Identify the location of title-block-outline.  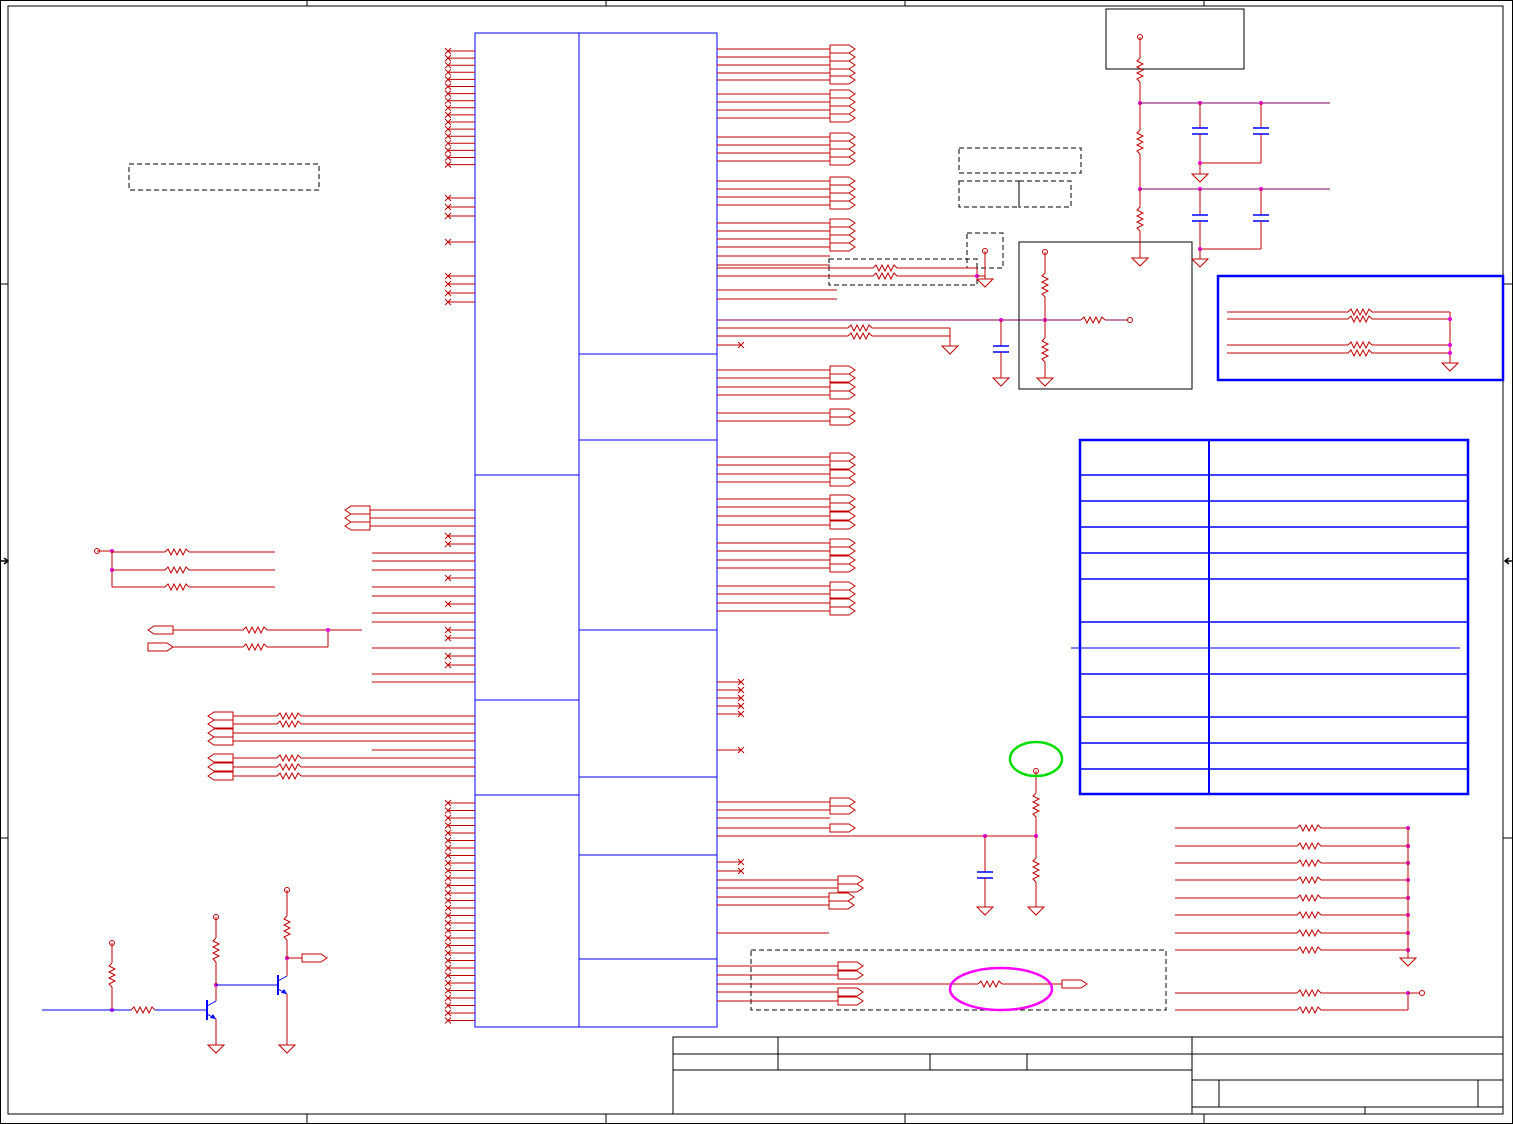
(1088, 1075).